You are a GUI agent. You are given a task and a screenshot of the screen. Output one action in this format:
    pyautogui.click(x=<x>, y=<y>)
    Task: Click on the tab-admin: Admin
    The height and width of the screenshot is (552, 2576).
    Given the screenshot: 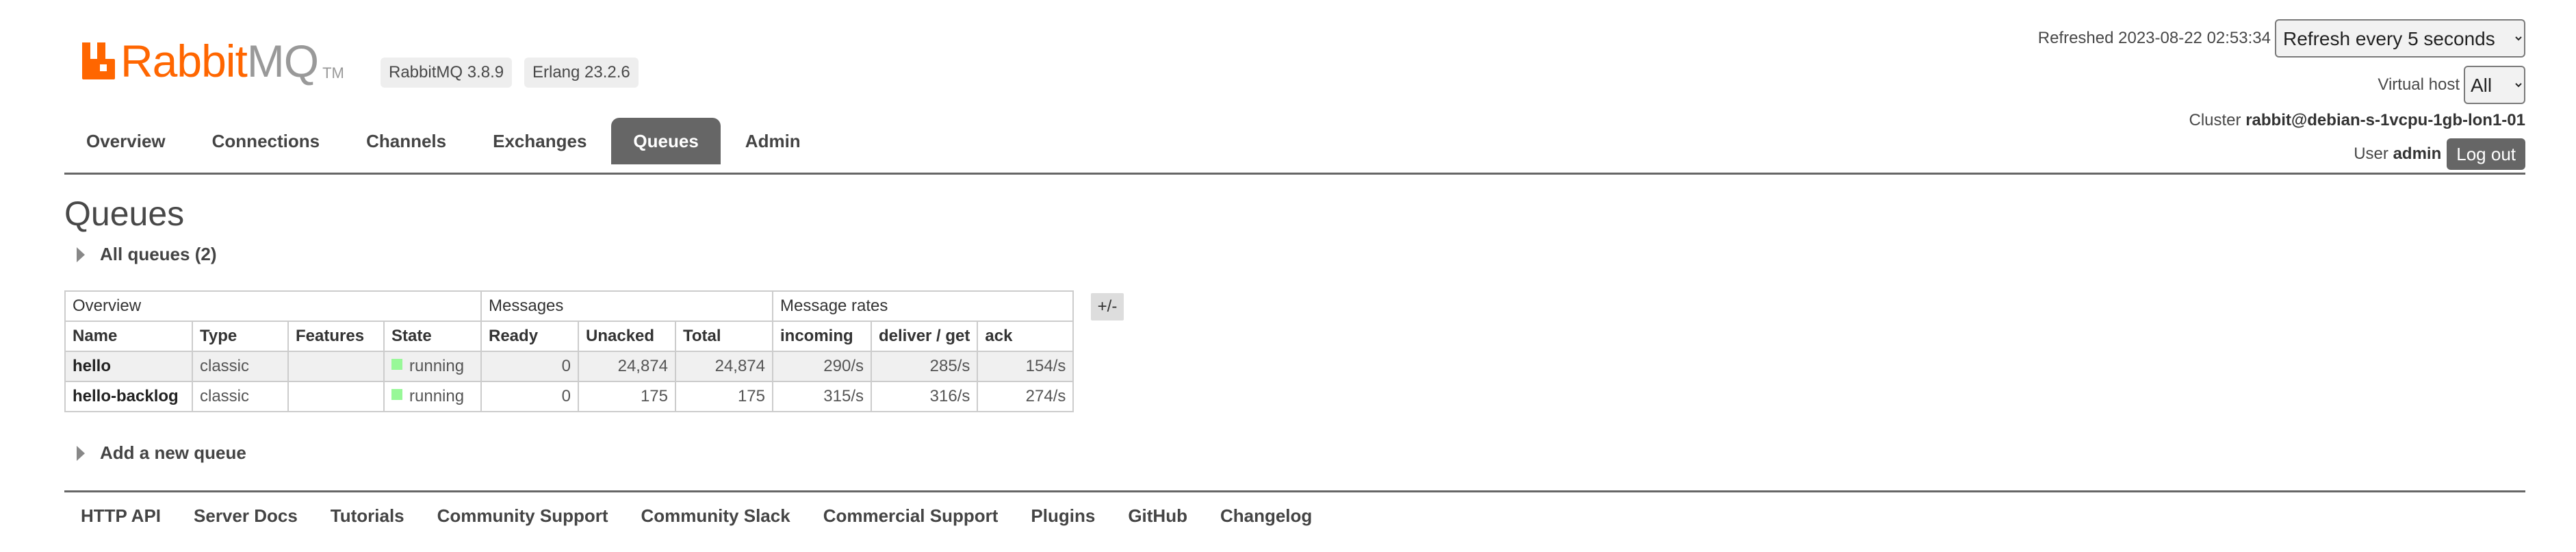 What is the action you would take?
    pyautogui.click(x=773, y=141)
    